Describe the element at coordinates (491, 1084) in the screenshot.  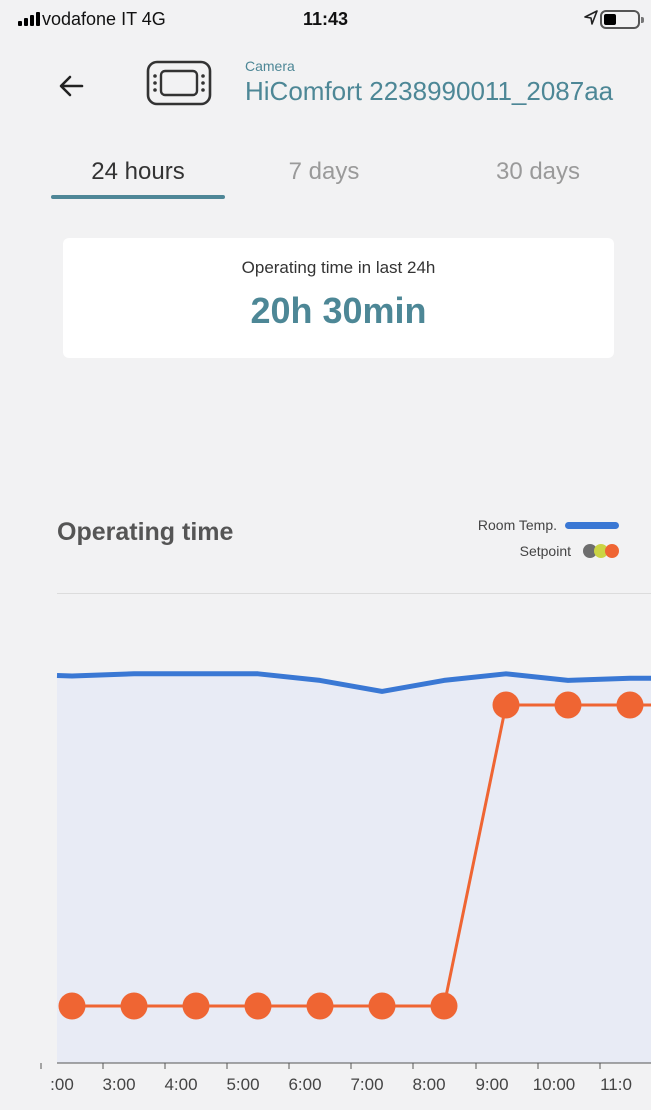
I see `x-tick-label: 9:00` at that location.